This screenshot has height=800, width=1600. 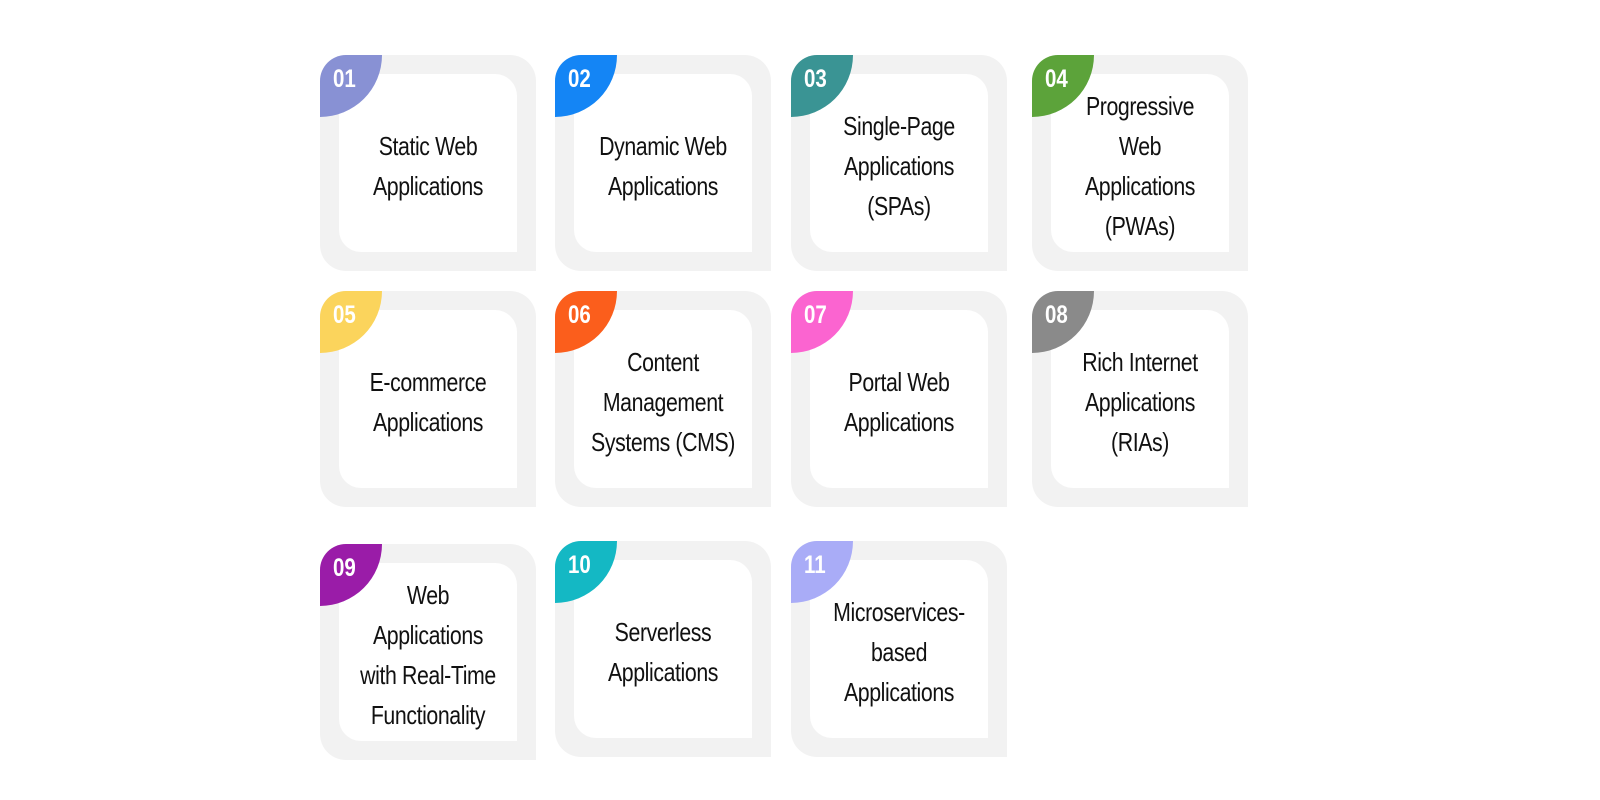 What do you see at coordinates (579, 315) in the screenshot?
I see `card-number: 06` at bounding box center [579, 315].